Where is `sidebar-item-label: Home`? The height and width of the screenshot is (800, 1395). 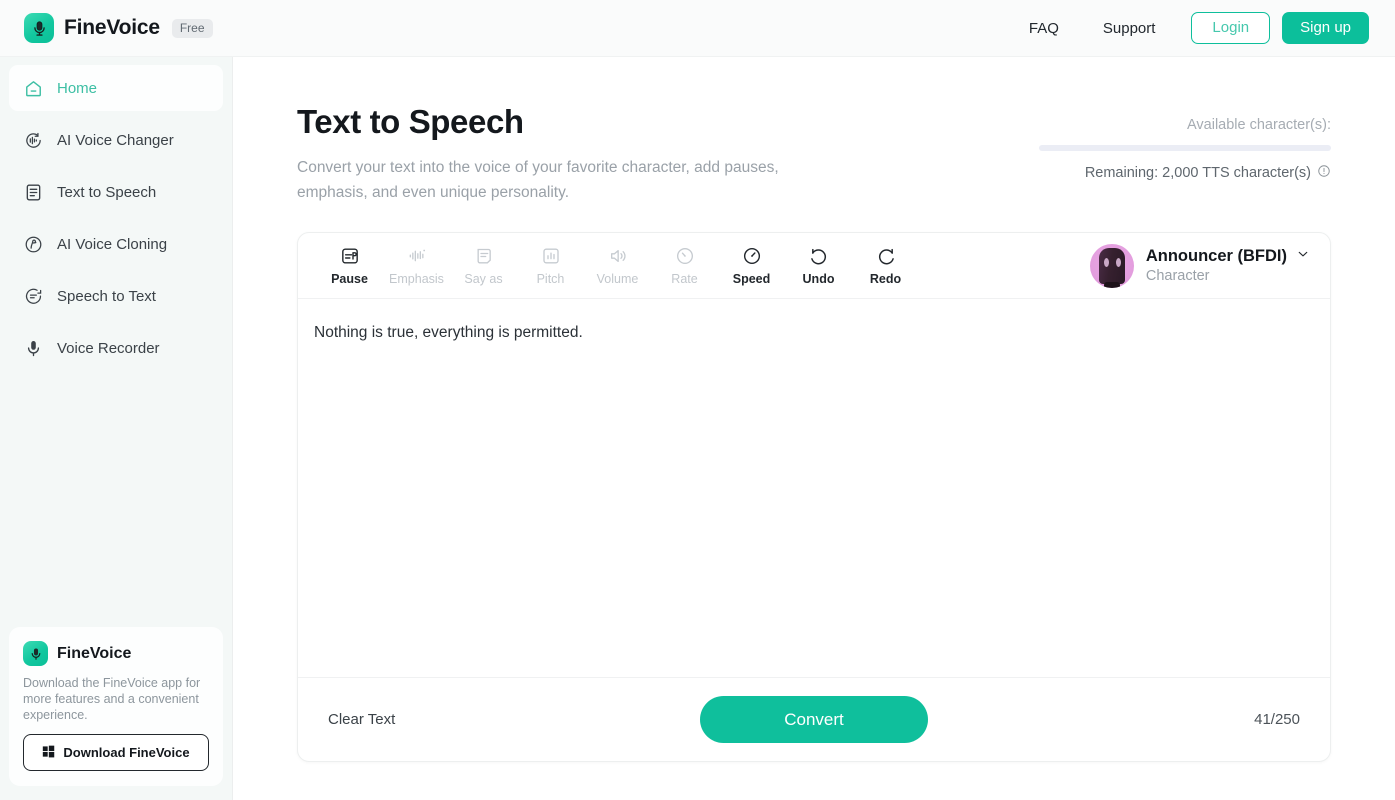 sidebar-item-label: Home is located at coordinates (77, 88).